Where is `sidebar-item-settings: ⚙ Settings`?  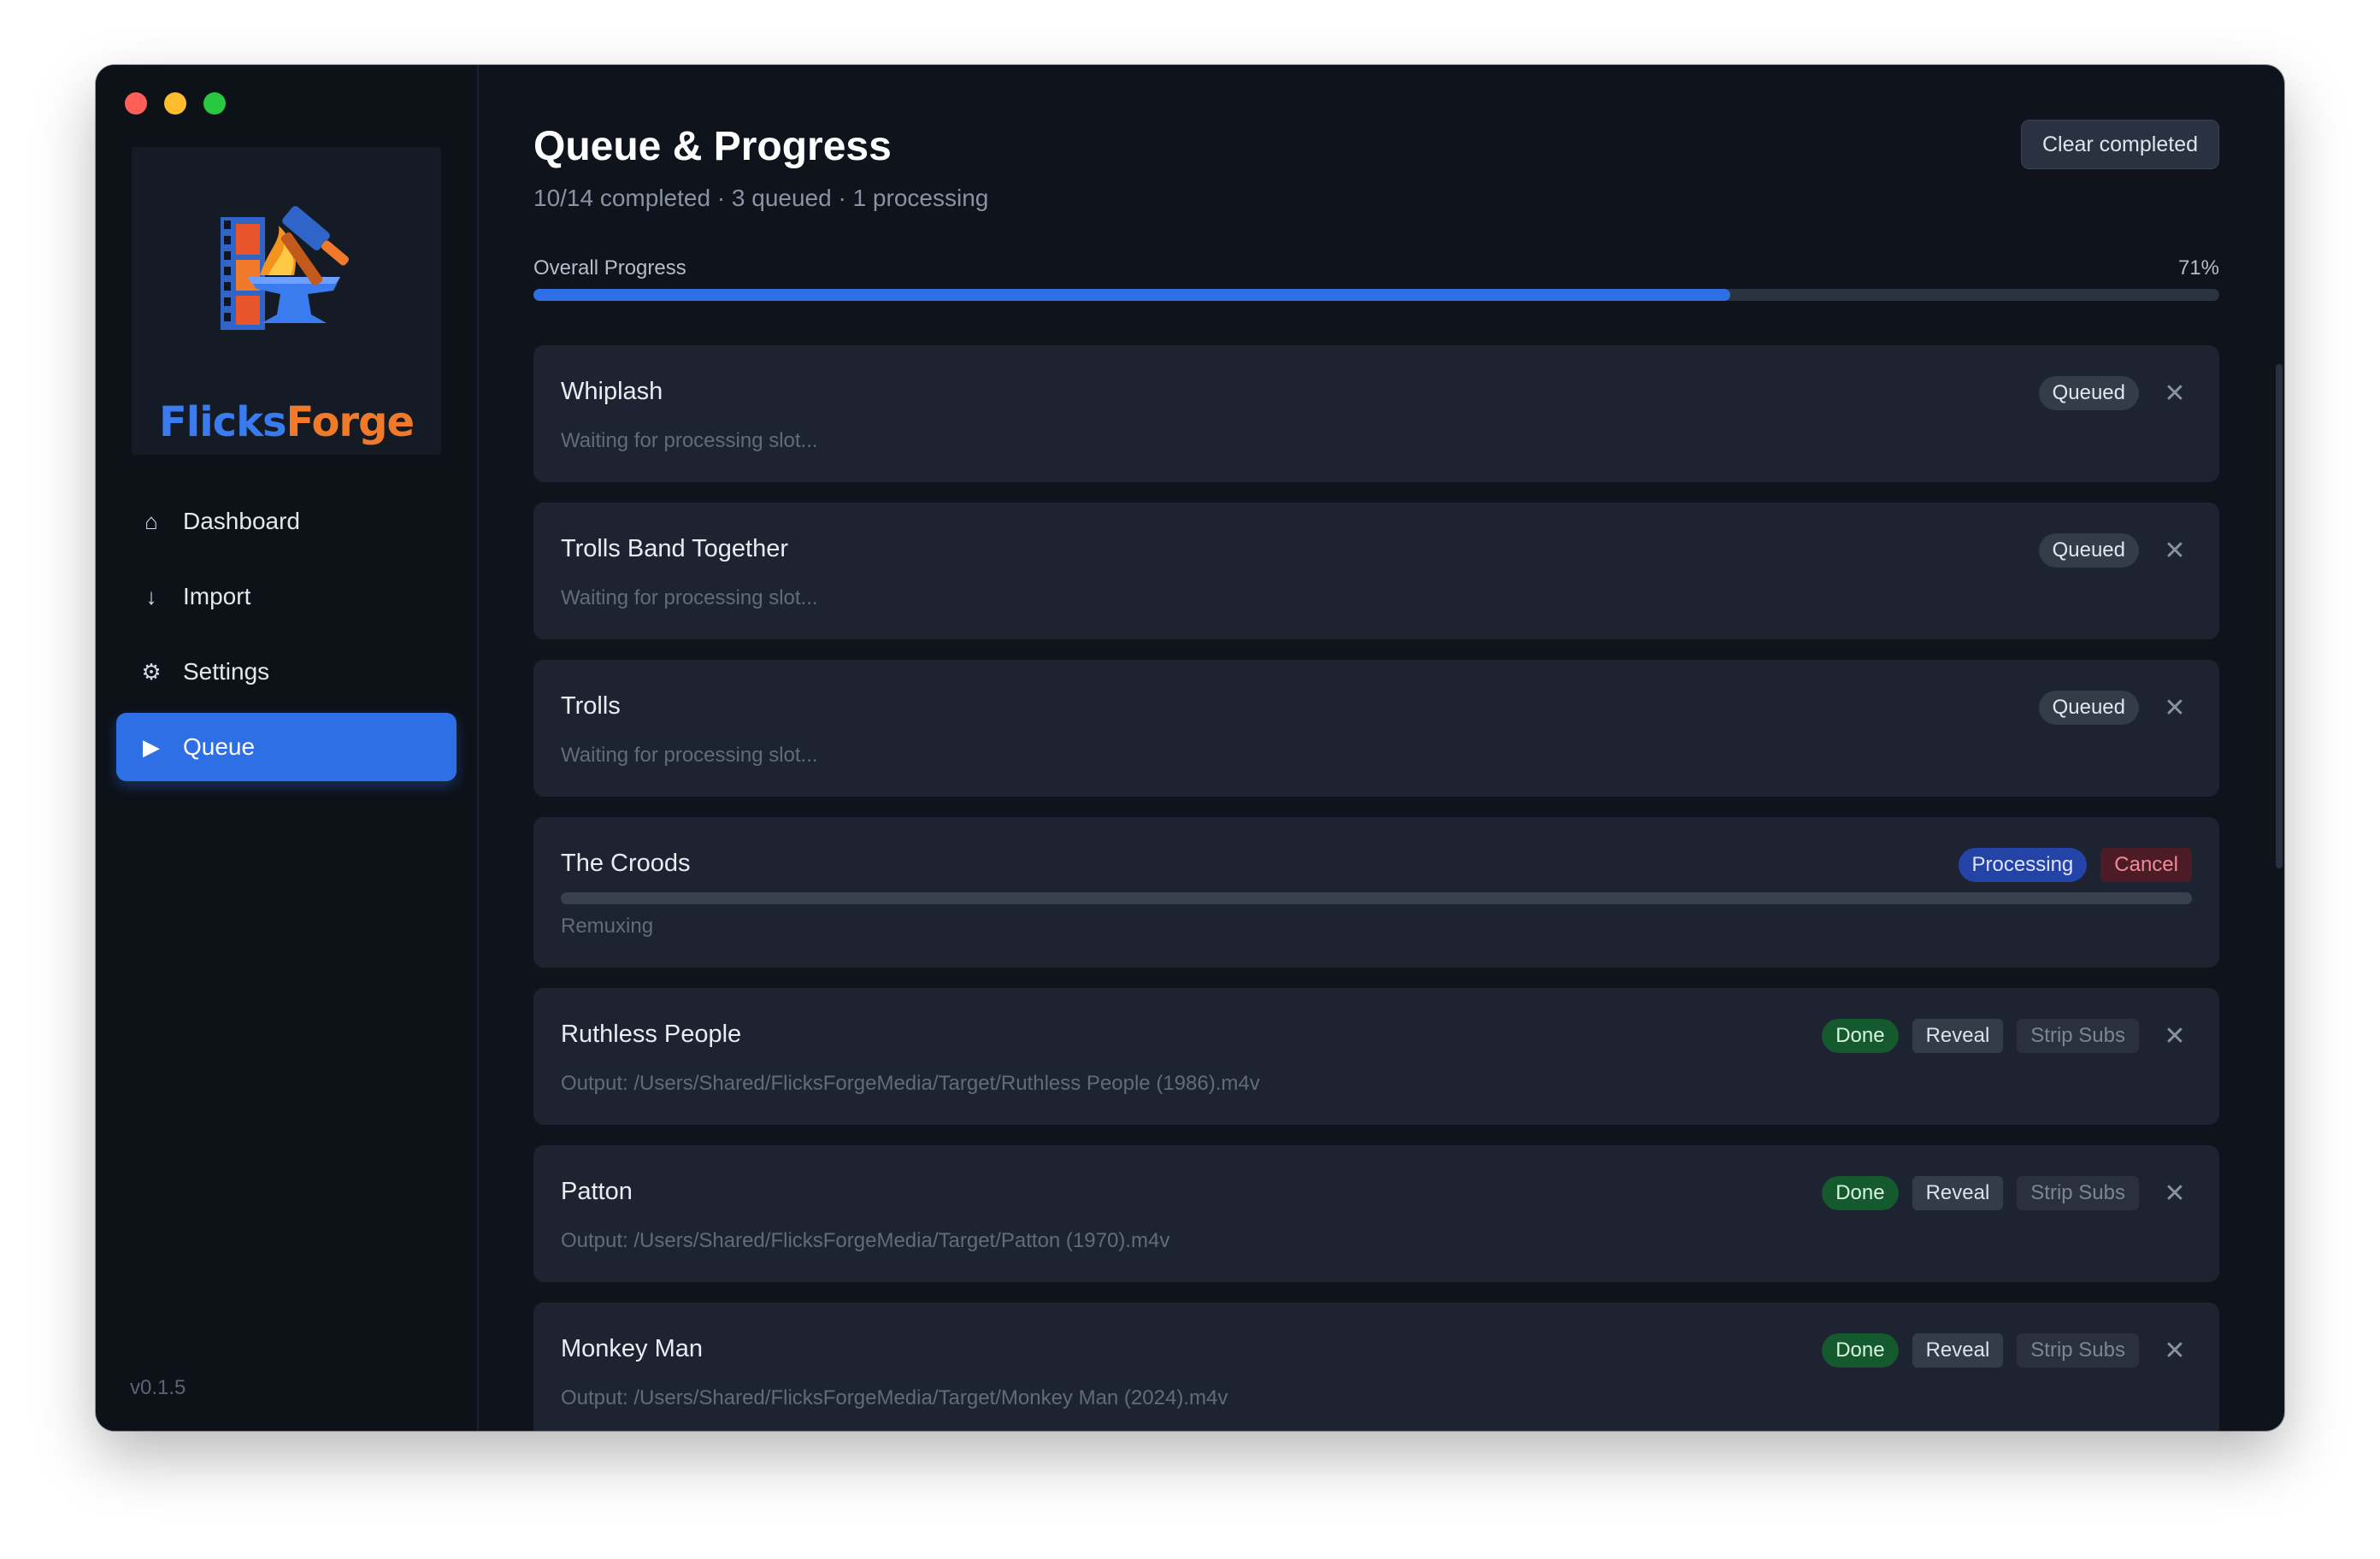 sidebar-item-settings: ⚙ Settings is located at coordinates (287, 672).